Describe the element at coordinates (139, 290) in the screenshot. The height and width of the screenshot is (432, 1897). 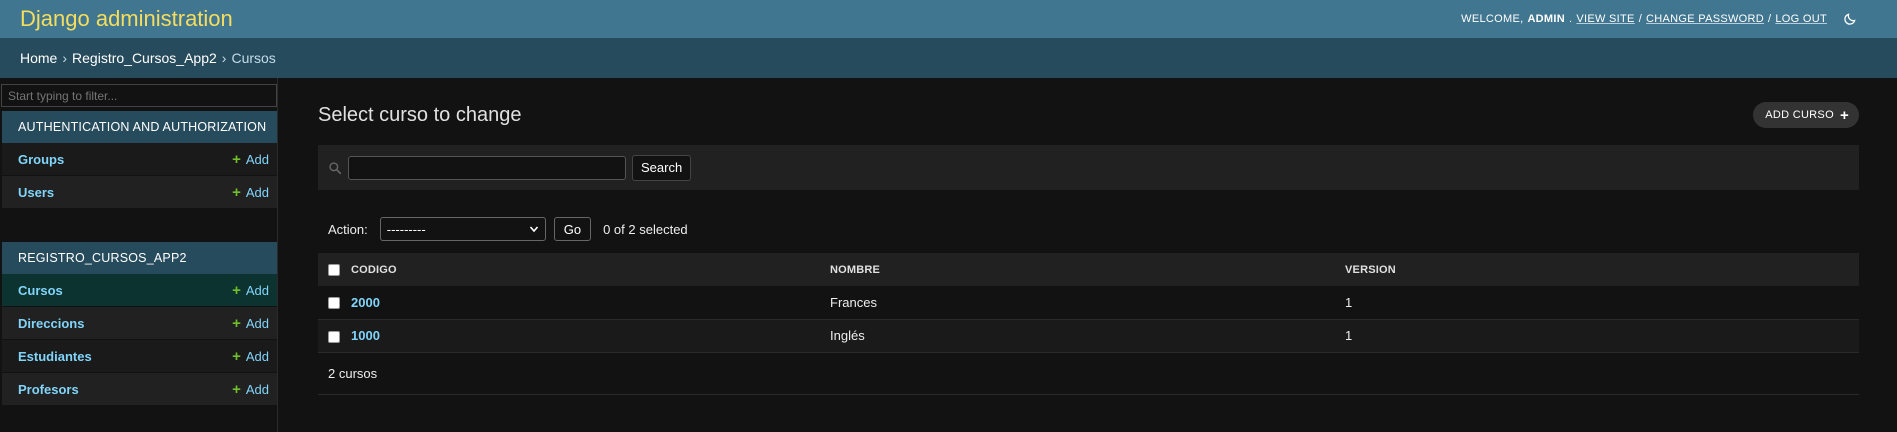
I see `sidebar-item-cursos: Cursos + Add` at that location.